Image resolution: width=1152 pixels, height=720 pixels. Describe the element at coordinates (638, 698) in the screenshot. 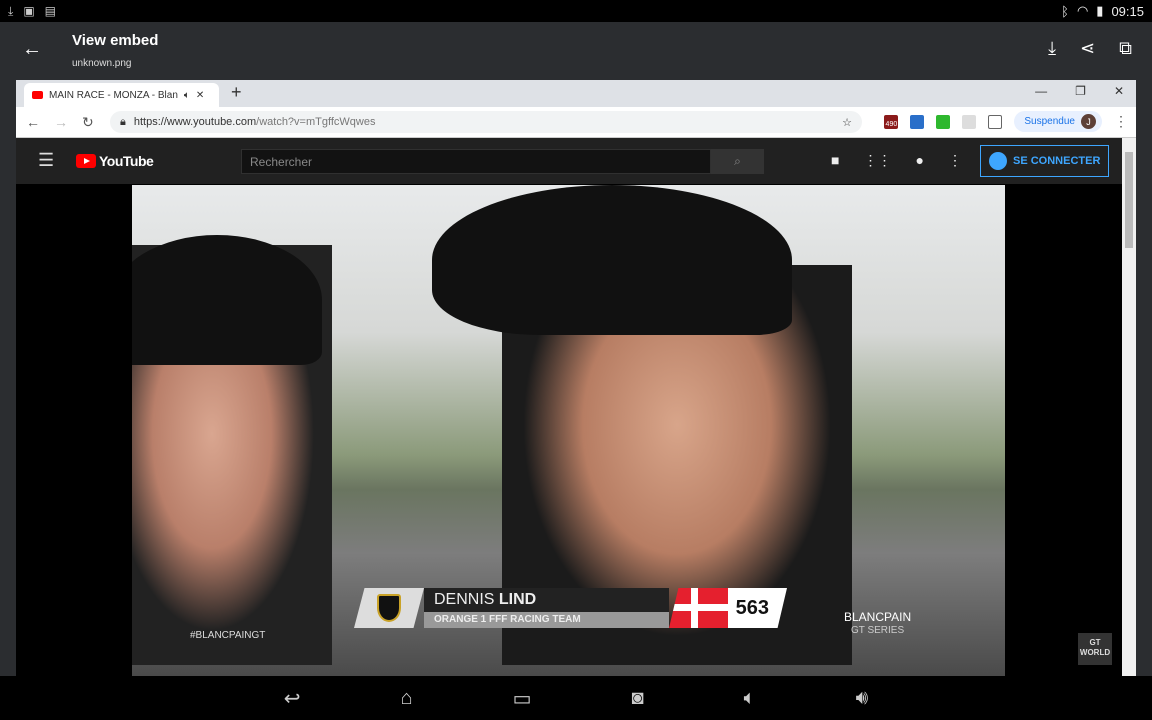

I see `screenshot-icon: ◙` at that location.